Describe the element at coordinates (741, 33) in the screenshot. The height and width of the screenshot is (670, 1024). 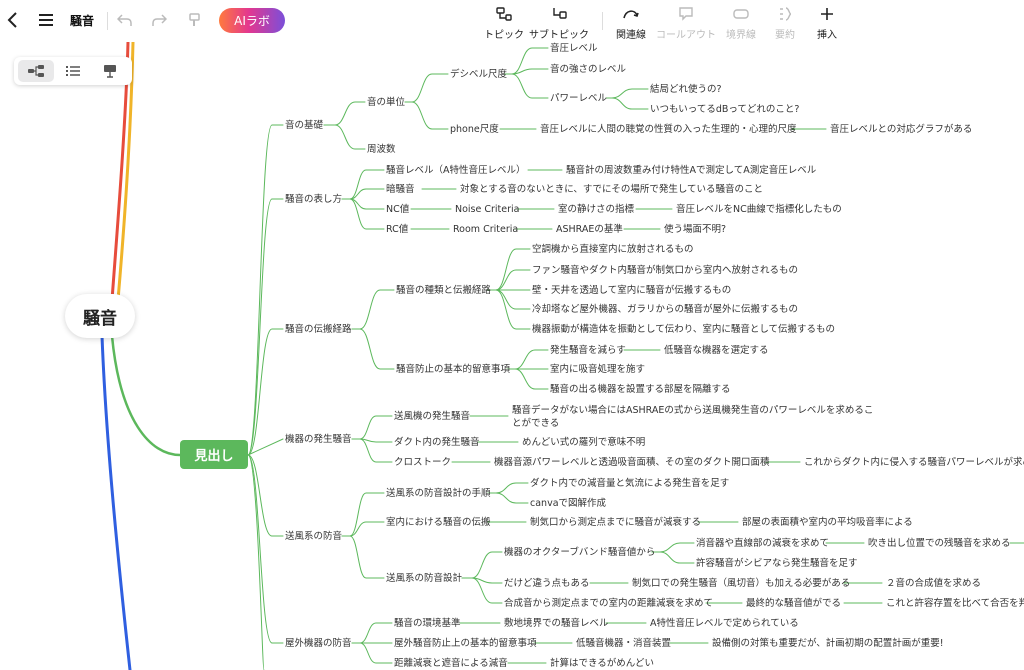
I see `tool-boundary: 境界線` at that location.